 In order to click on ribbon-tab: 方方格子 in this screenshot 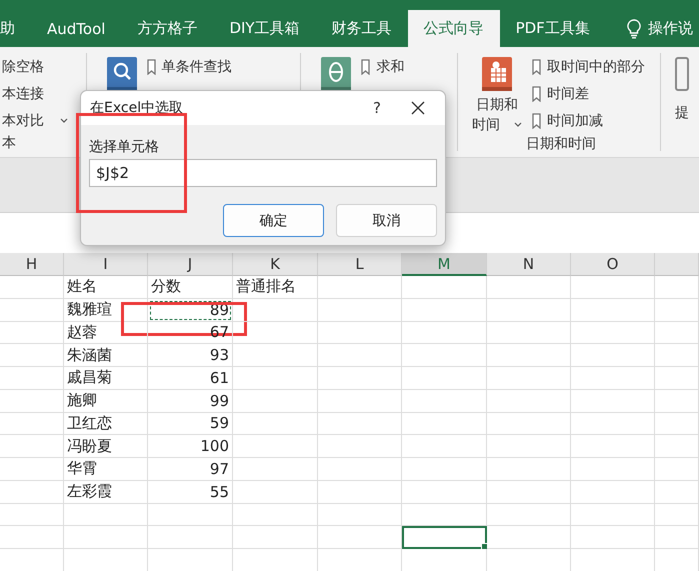, I will do `click(167, 28)`.